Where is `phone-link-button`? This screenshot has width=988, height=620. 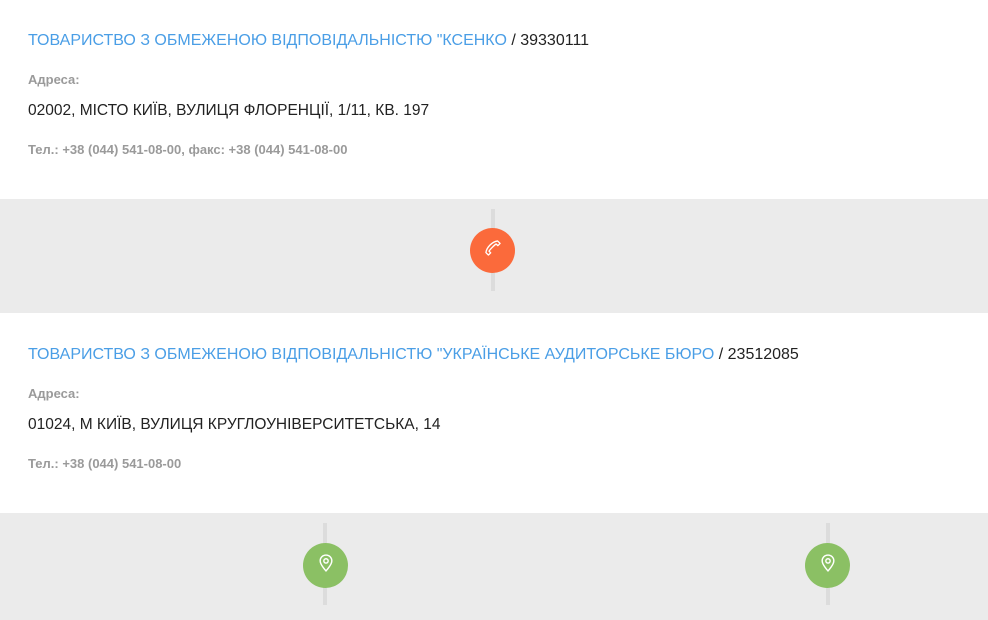 phone-link-button is located at coordinates (492, 250).